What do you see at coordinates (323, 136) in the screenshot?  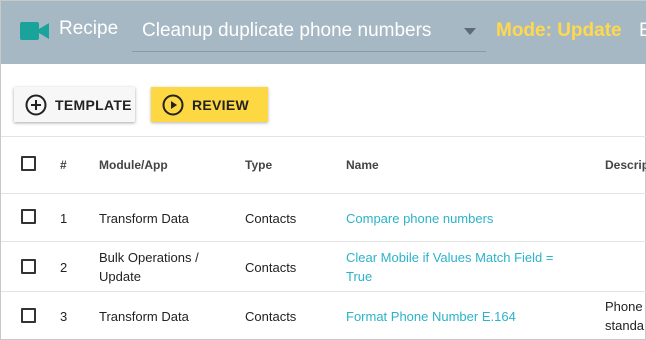 I see `toolbar-divider` at bounding box center [323, 136].